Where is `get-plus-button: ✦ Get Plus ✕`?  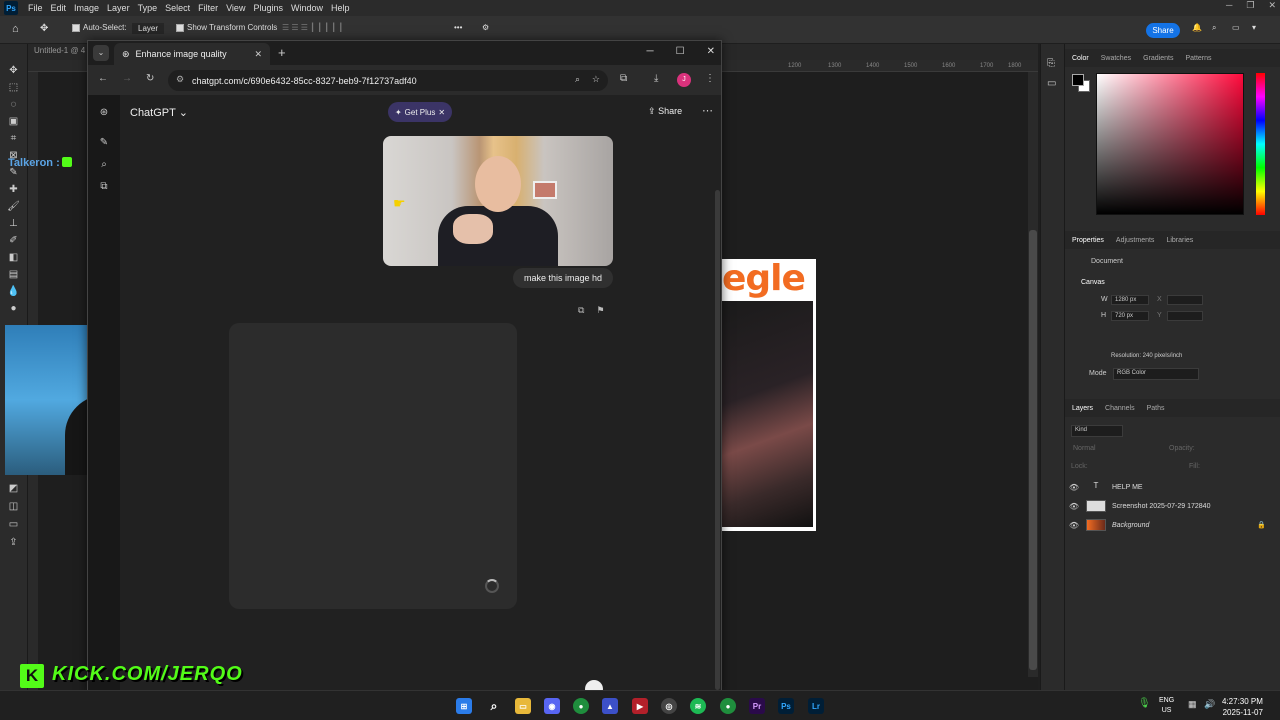
get-plus-button: ✦ Get Plus ✕ is located at coordinates (420, 112).